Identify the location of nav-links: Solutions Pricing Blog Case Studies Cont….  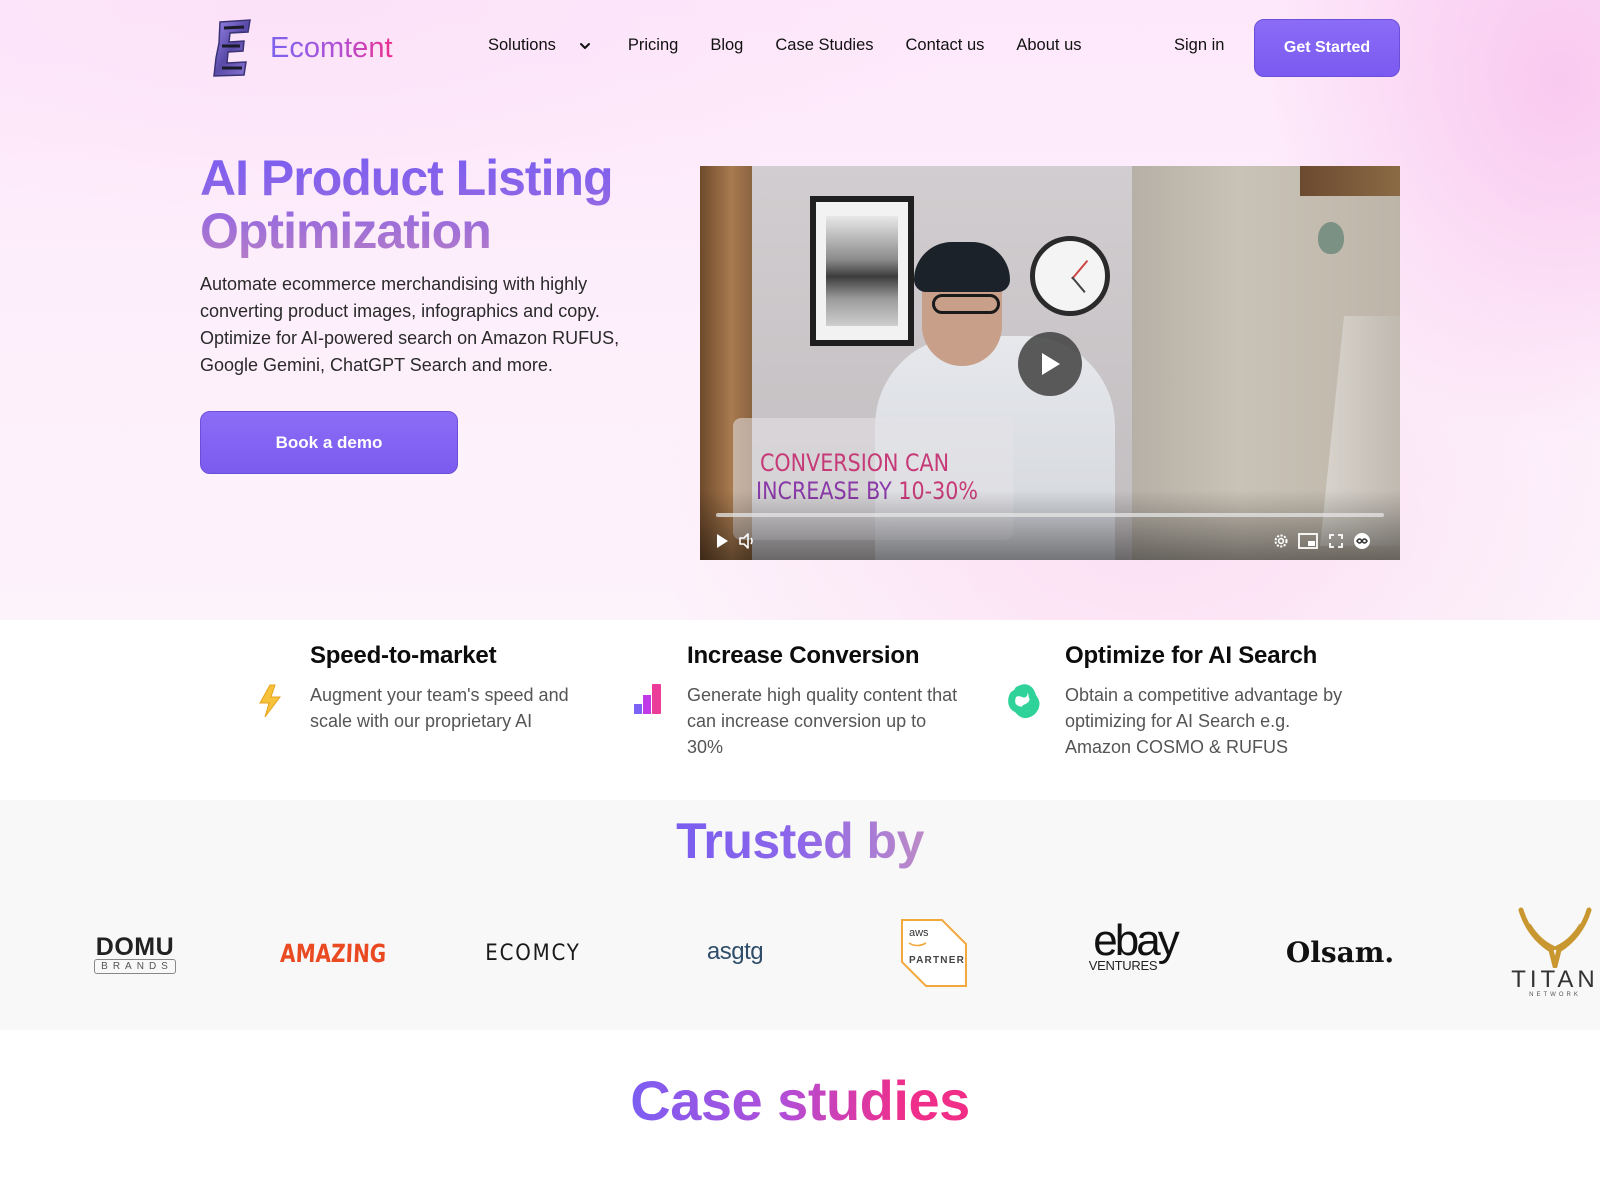
(801, 45).